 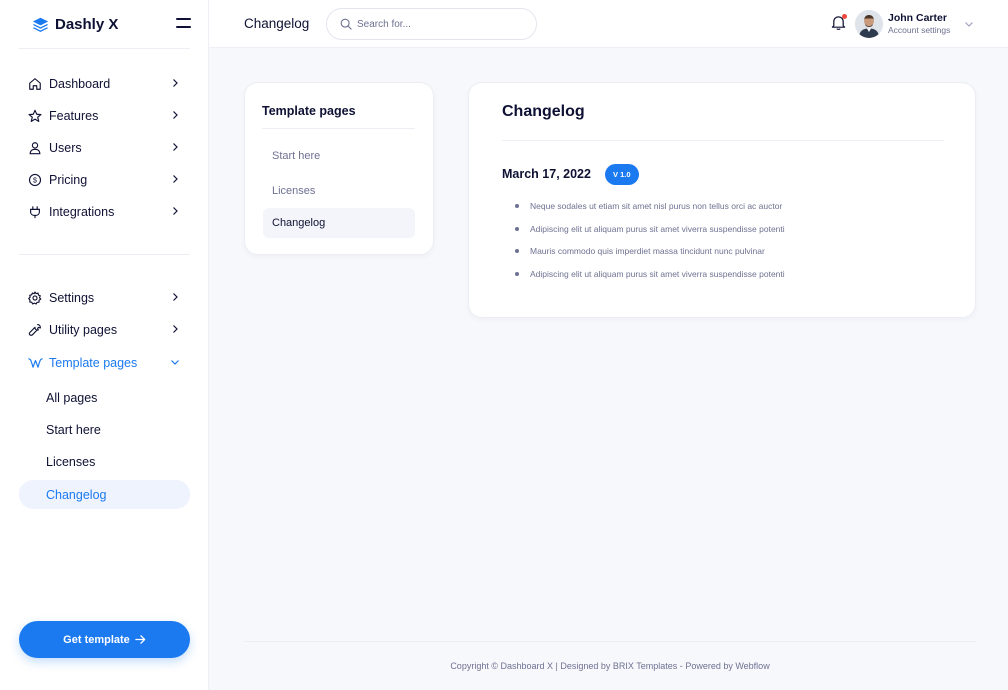 I want to click on wrench-icon, so click(x=35, y=330).